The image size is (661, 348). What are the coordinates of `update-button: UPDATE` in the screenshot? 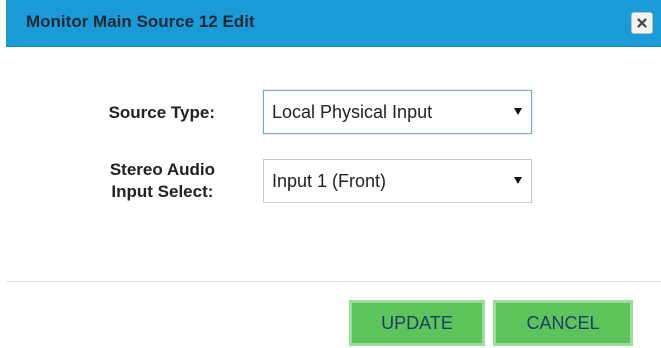 It's located at (417, 323).